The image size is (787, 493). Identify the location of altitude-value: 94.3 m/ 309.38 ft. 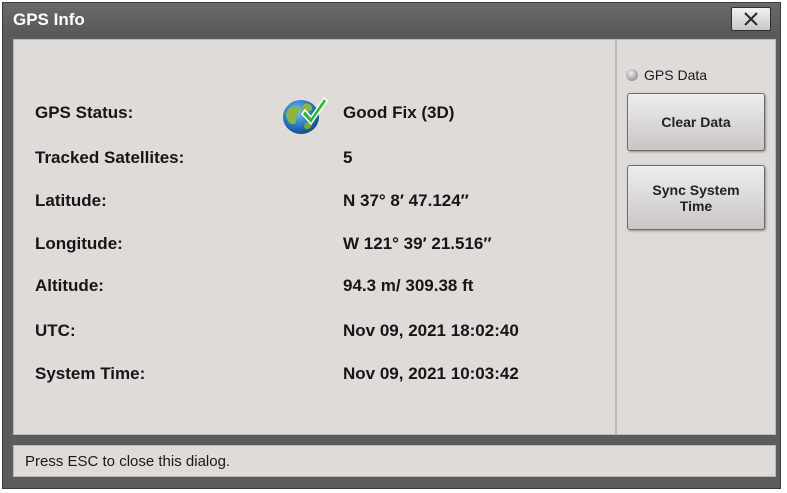
(408, 285).